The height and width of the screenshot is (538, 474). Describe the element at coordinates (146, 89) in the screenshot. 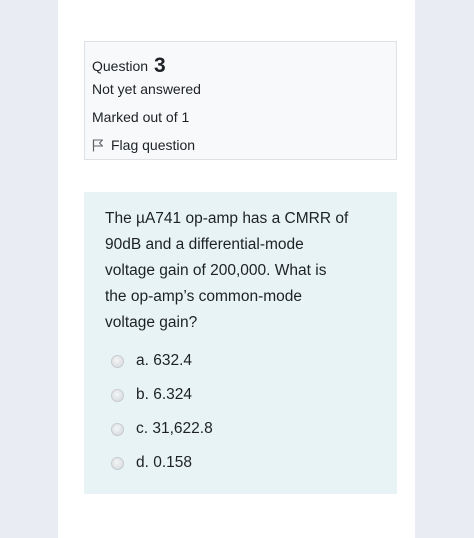

I see `question-state: Not yet answered` at that location.